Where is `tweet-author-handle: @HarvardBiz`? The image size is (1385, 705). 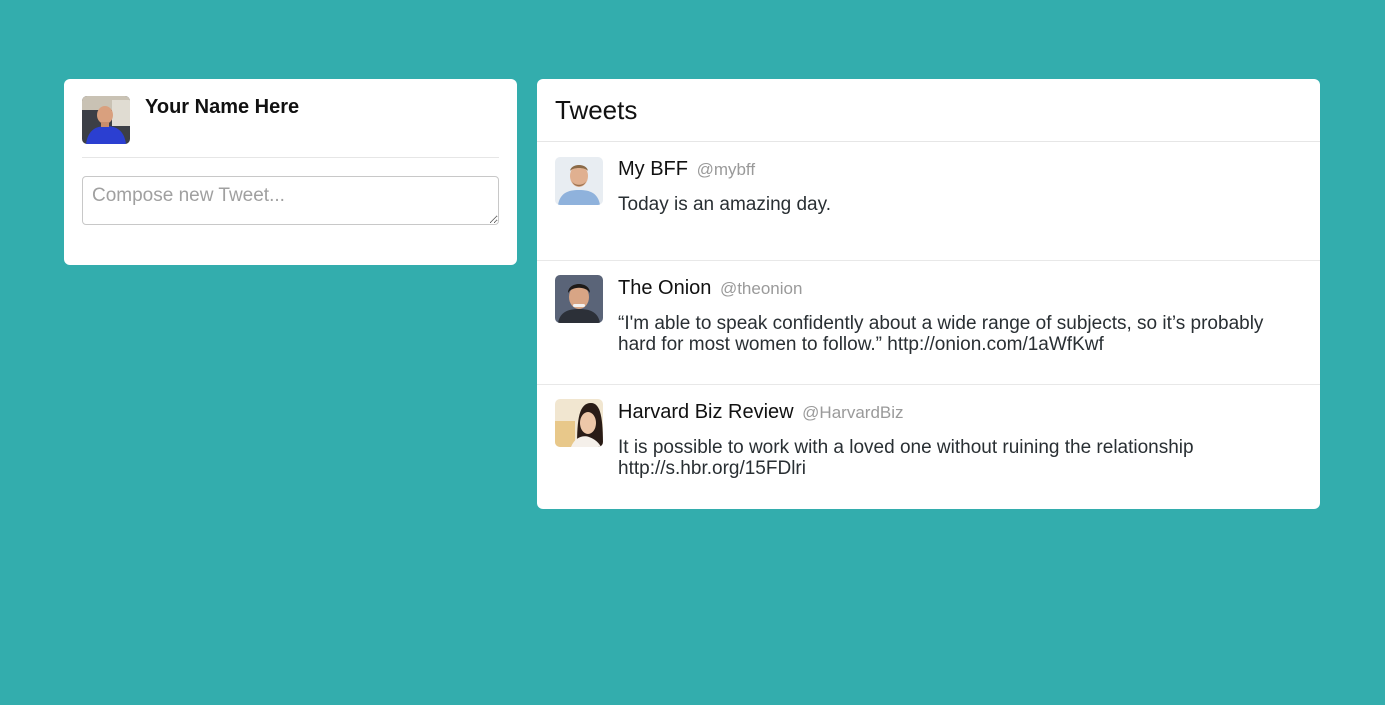
tweet-author-handle: @HarvardBiz is located at coordinates (852, 412).